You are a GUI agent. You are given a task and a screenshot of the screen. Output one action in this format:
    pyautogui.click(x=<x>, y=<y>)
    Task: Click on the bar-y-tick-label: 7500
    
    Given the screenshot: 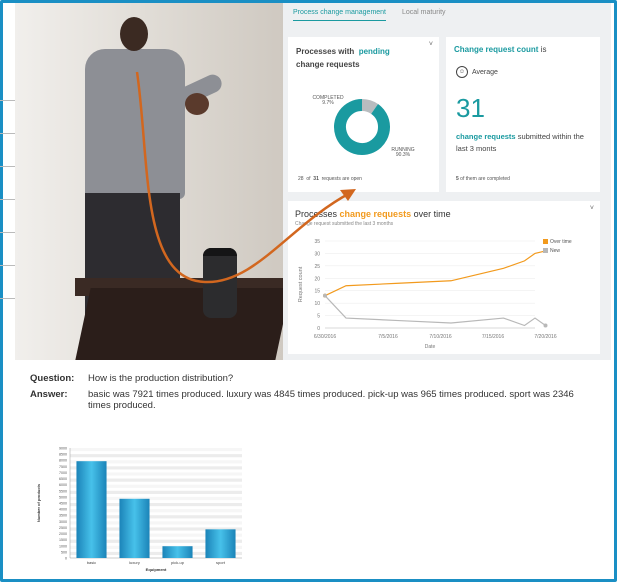 What is the action you would take?
    pyautogui.click(x=63, y=467)
    